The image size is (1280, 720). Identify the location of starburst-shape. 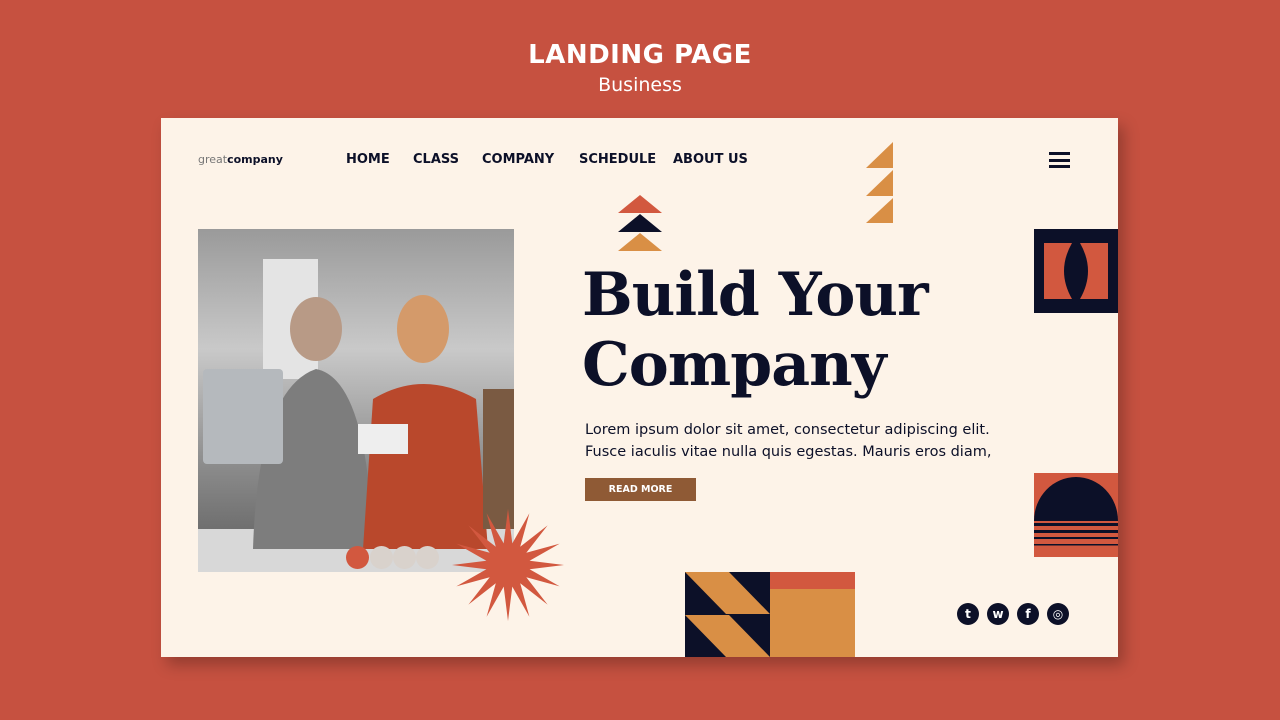
(508, 565).